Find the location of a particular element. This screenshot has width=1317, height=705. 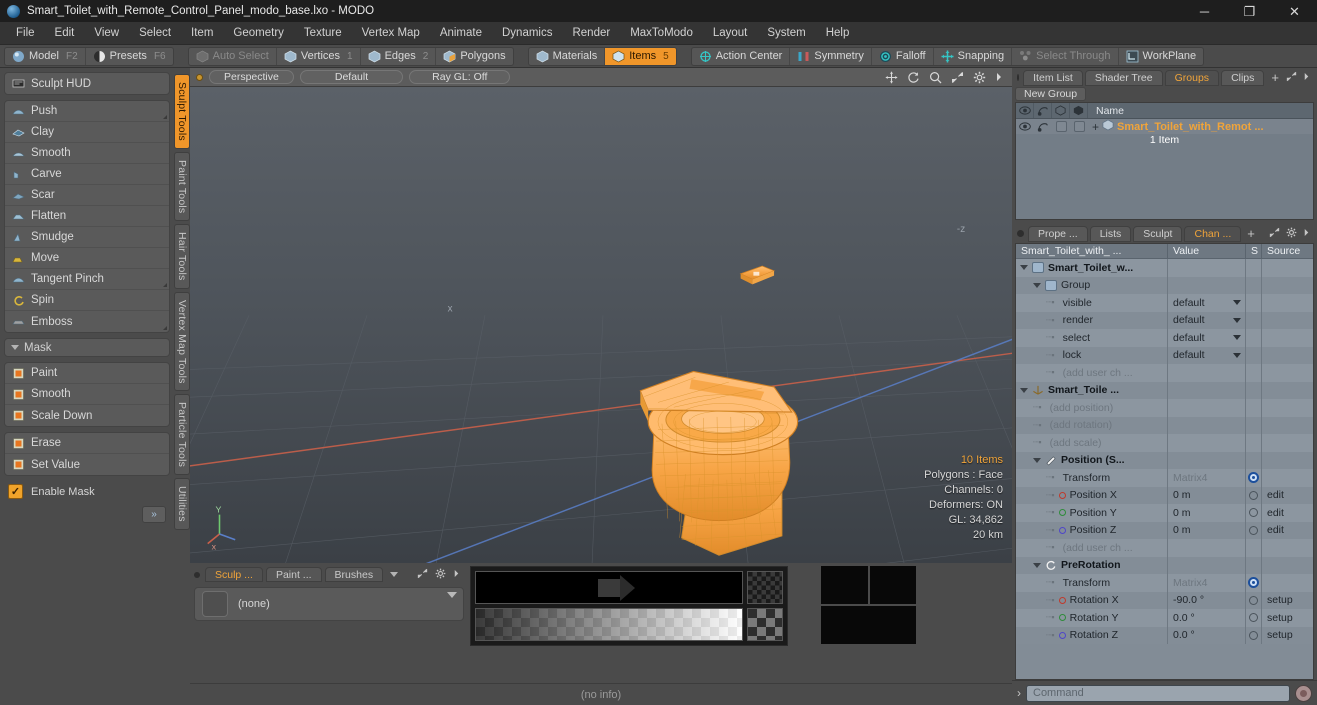

channel-value-cell: default is located at coordinates (1207, 355).